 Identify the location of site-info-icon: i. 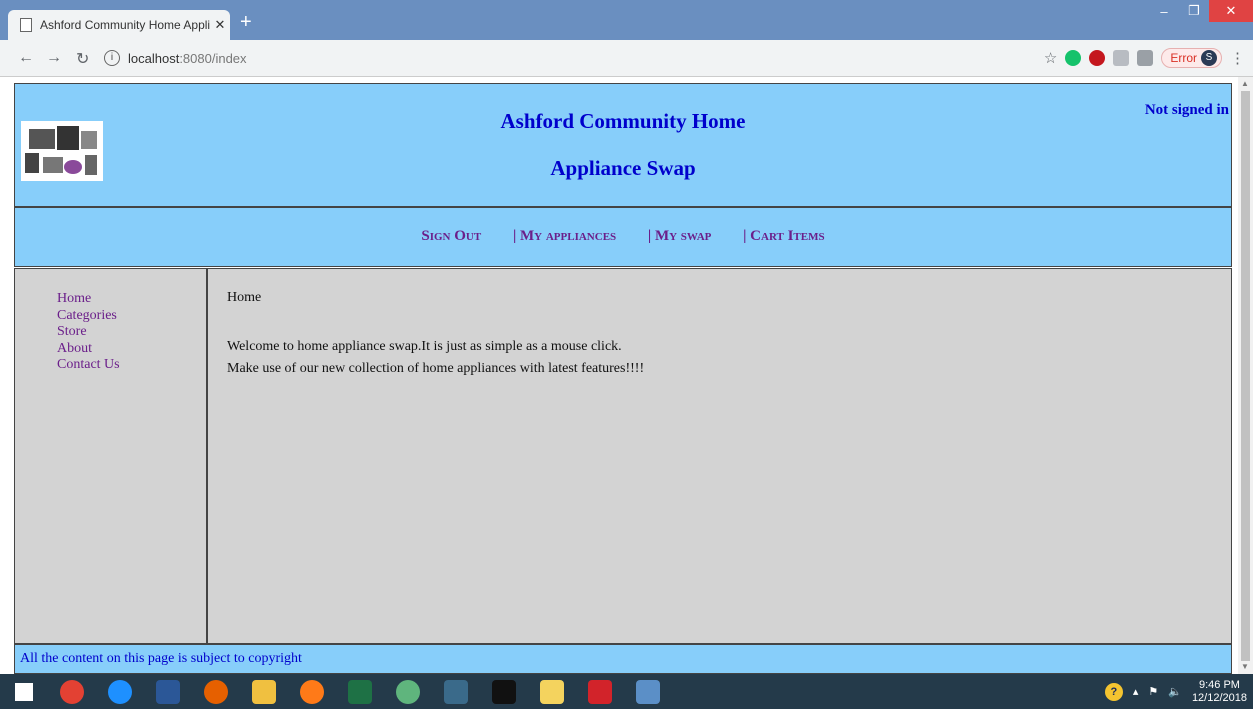
(112, 58).